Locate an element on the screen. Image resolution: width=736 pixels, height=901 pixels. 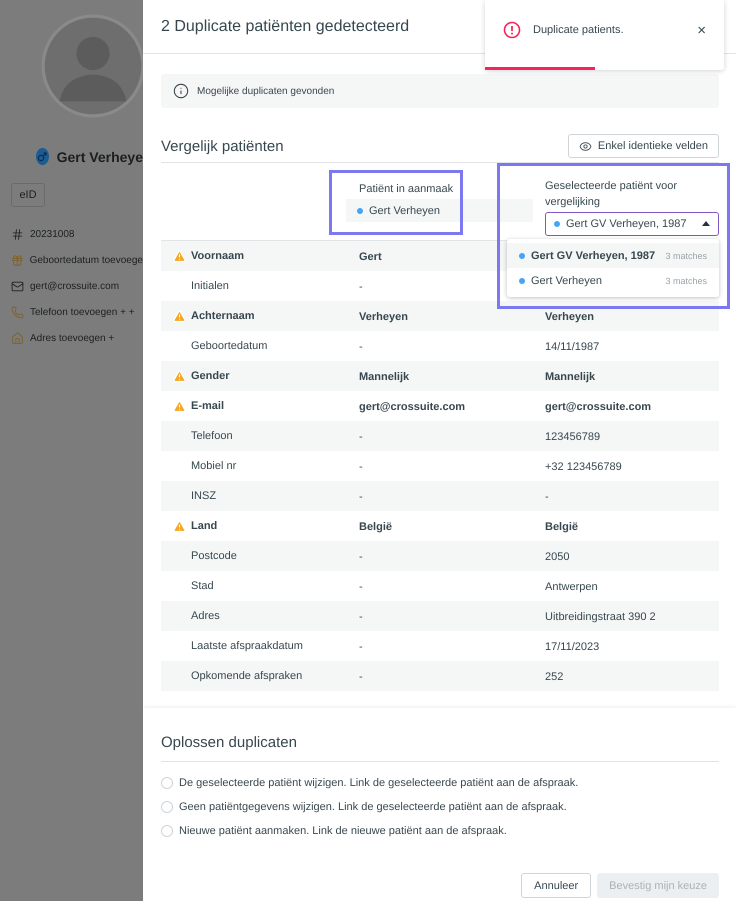
patient-chip: Gert Verheyen is located at coordinates (439, 210).